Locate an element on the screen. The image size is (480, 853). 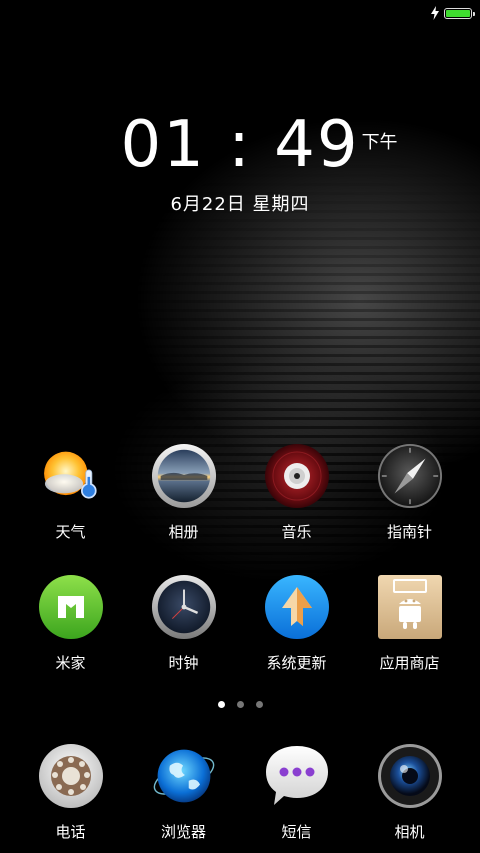
camera-icon is located at coordinates (410, 776).